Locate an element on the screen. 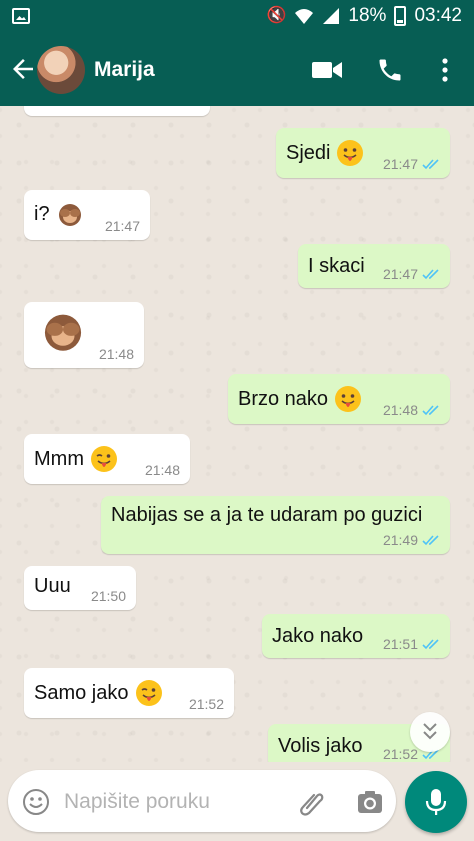 This screenshot has width=474, height=841. voice-record-button is located at coordinates (436, 802).